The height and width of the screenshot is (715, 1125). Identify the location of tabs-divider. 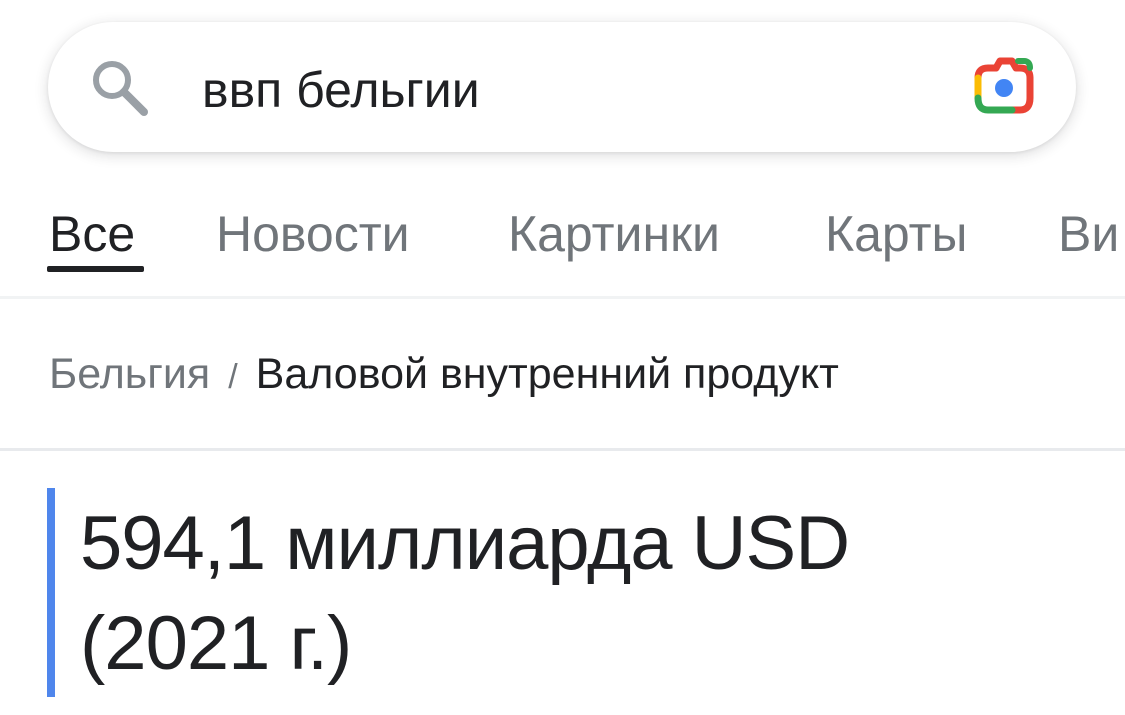
(562, 297).